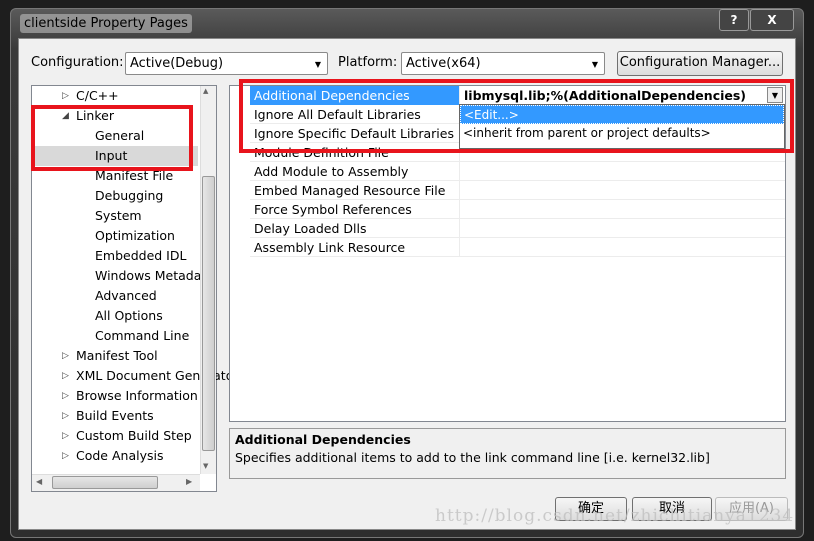 This screenshot has height=541, width=814. What do you see at coordinates (106, 23) in the screenshot?
I see `window-title: clientside Property Pages` at bounding box center [106, 23].